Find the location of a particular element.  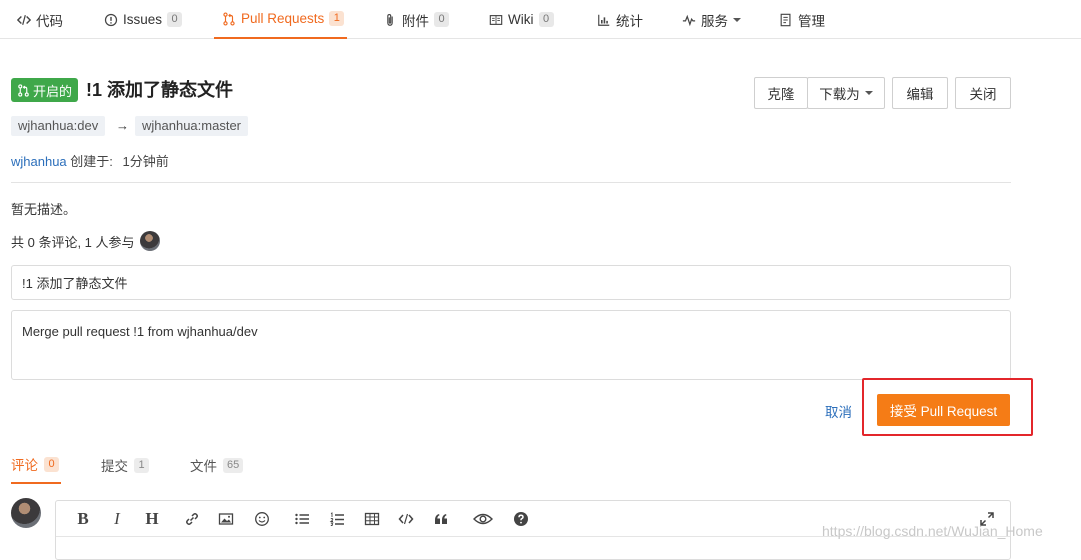

stats-text: 共 0 条评论, 1 人参与 is located at coordinates (73, 242).